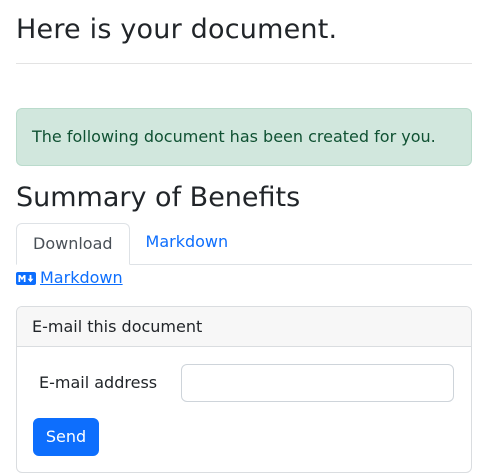 The height and width of the screenshot is (473, 488). I want to click on email-card-header: E-mail this document, so click(244, 326).